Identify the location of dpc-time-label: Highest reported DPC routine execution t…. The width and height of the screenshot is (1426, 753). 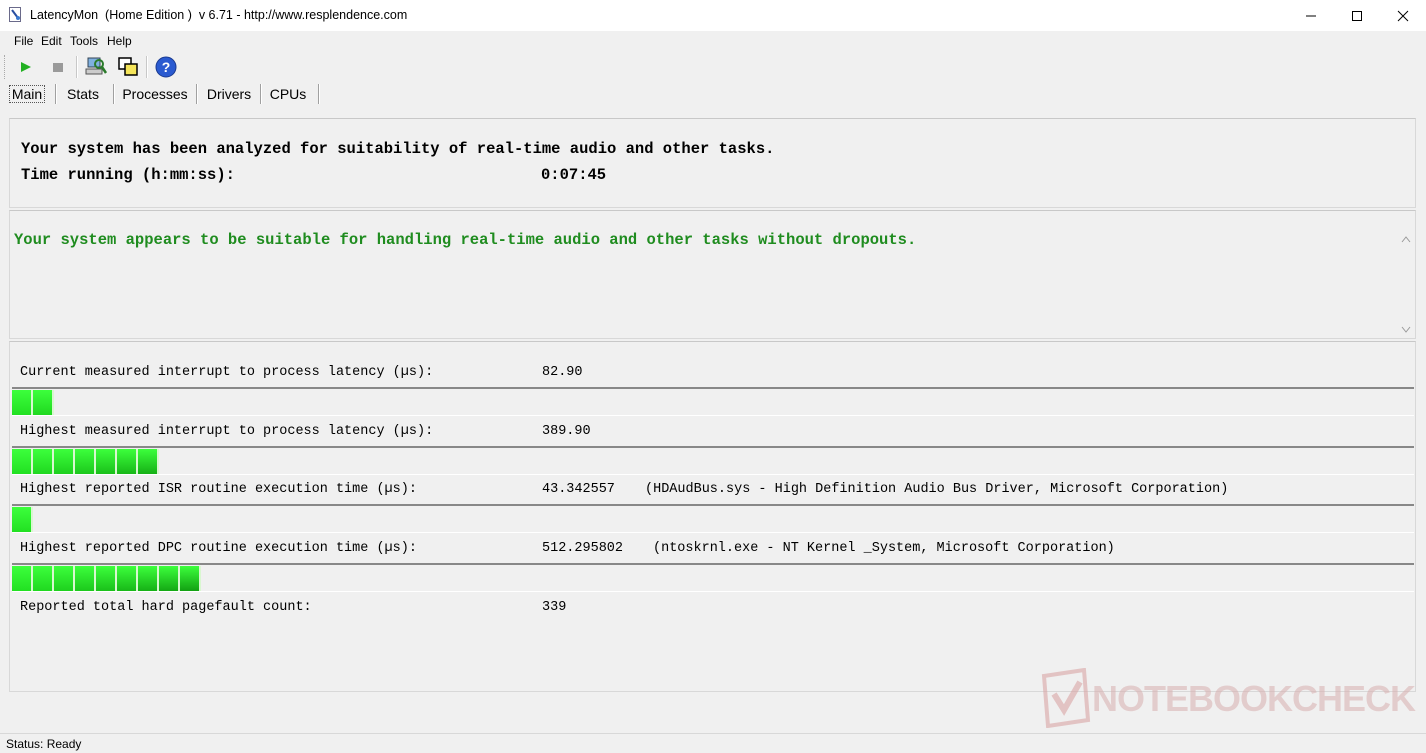
(218, 548).